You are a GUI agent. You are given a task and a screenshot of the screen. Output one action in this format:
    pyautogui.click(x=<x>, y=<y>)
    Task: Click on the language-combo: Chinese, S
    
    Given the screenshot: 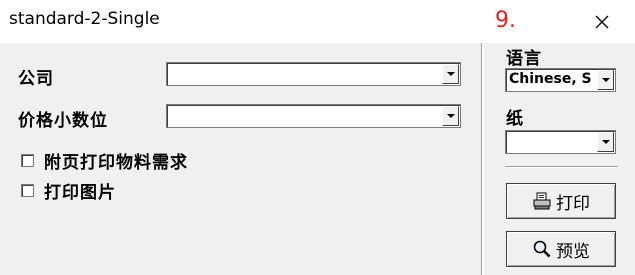 What is the action you would take?
    pyautogui.click(x=560, y=80)
    